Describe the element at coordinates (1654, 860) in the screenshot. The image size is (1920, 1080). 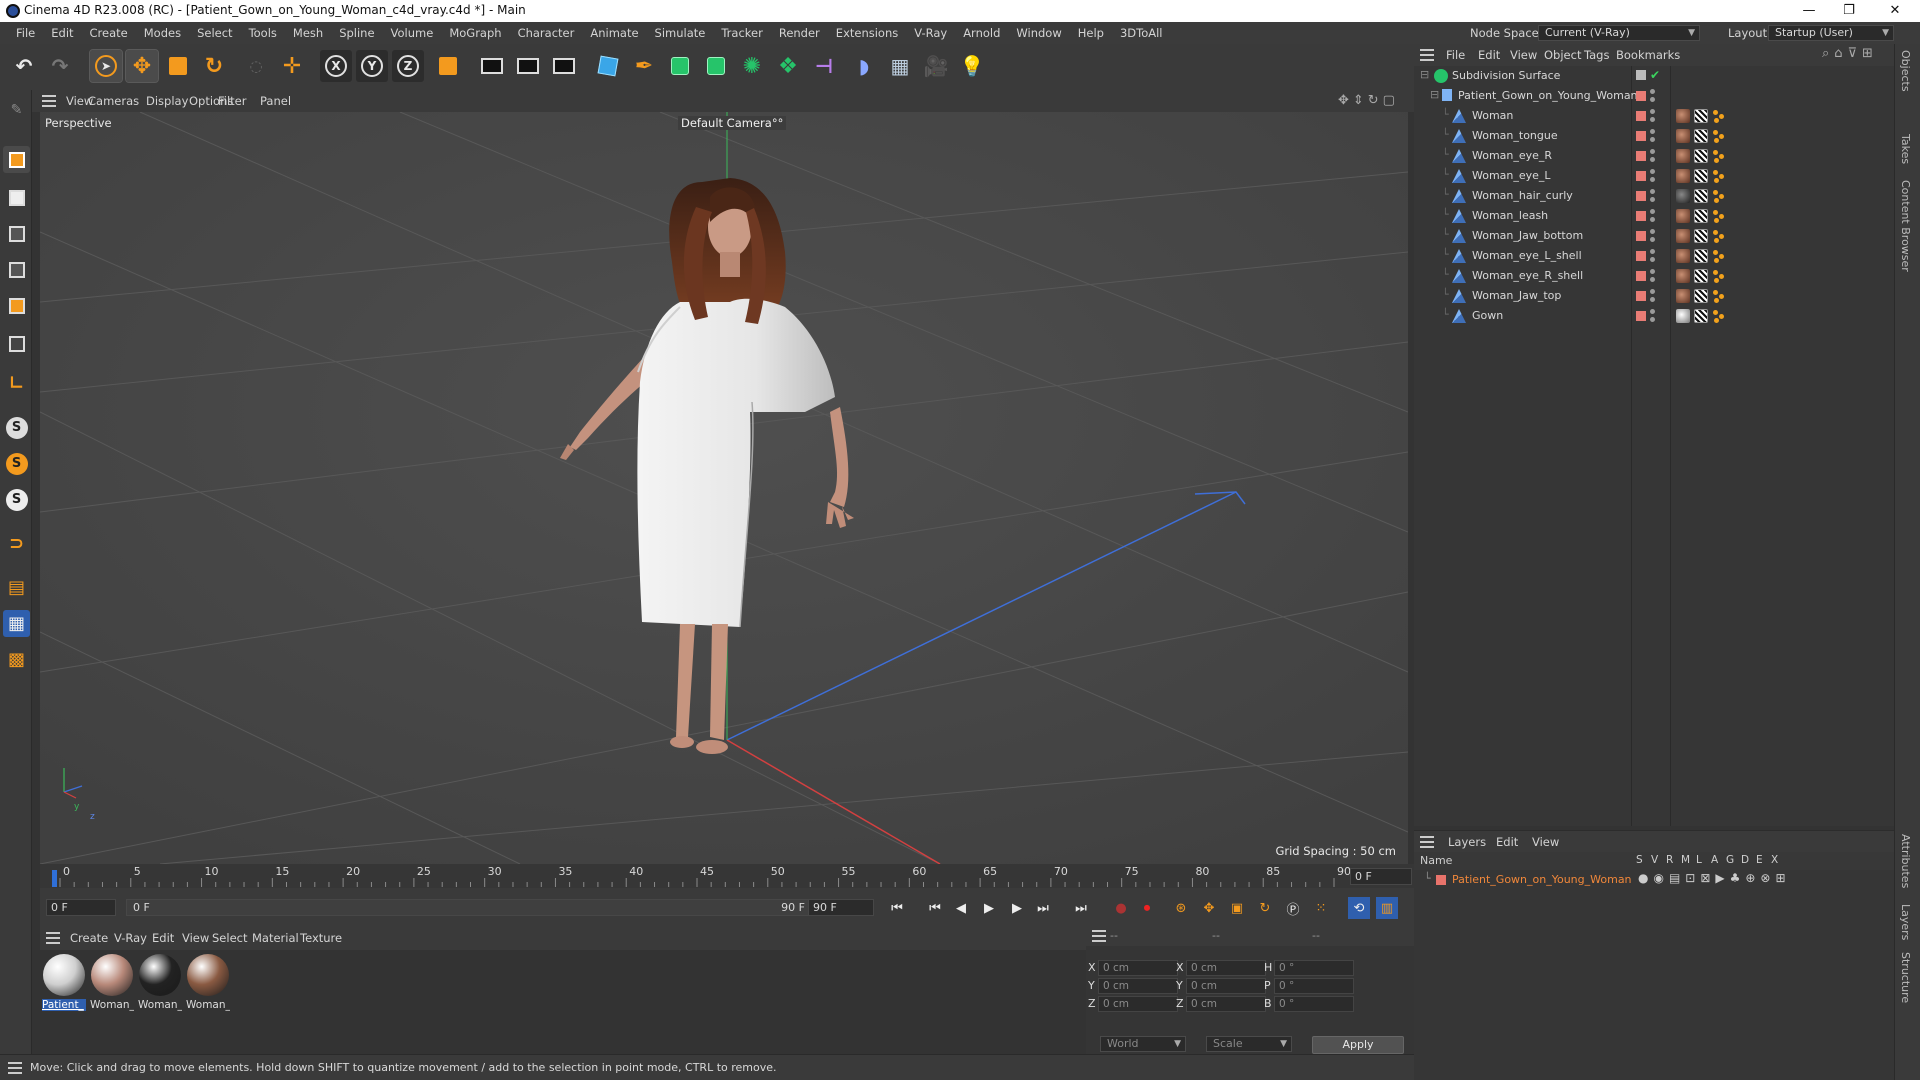
I see `layer-flag-column: V` at that location.